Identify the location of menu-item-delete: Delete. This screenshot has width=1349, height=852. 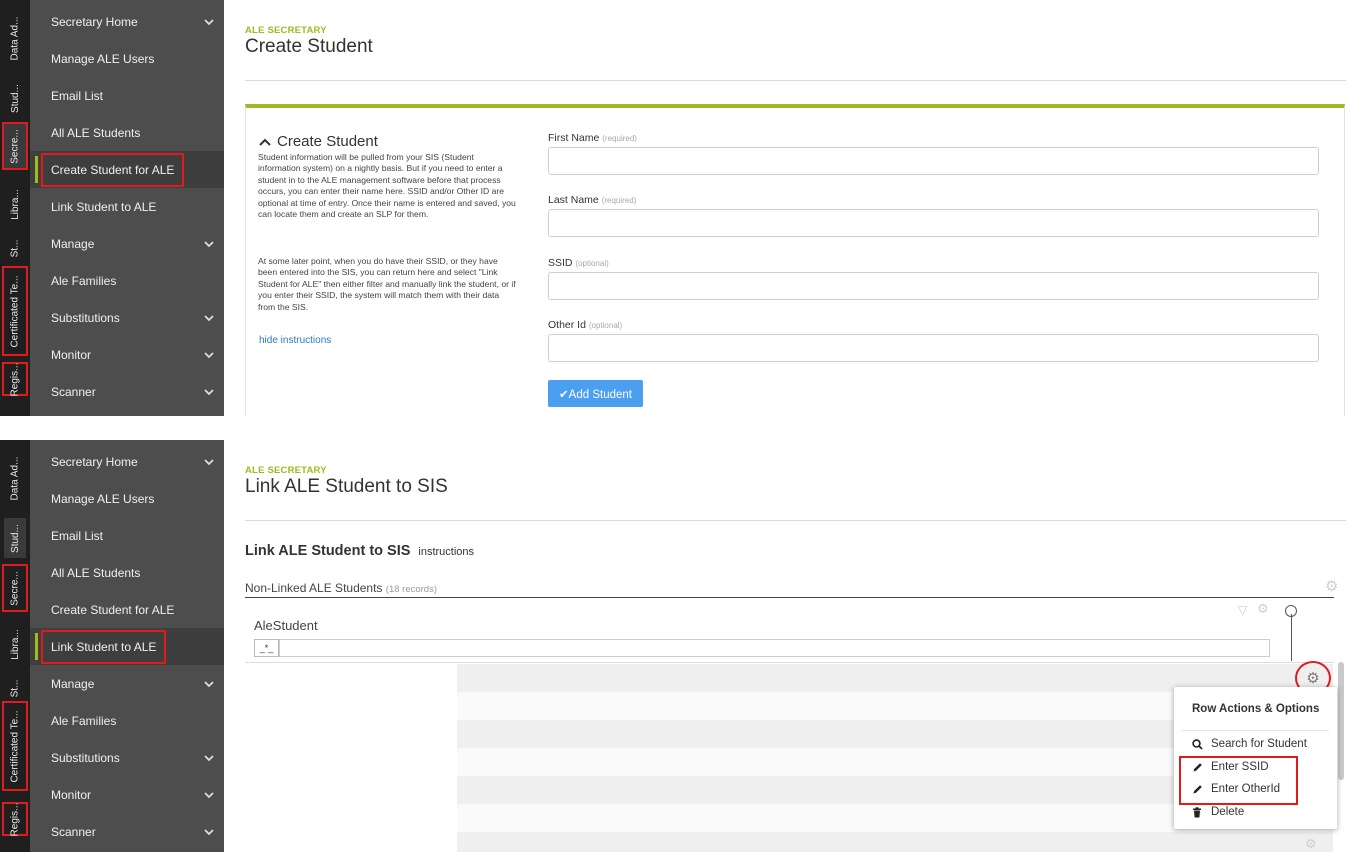
(1217, 812).